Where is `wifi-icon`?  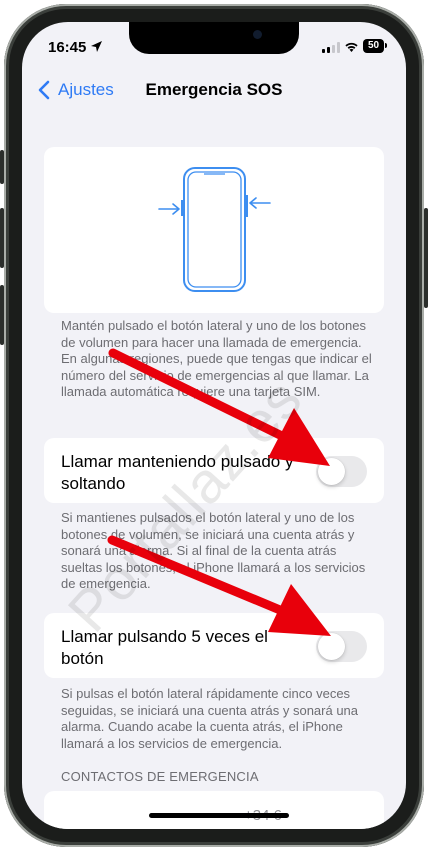
wifi-icon is located at coordinates (351, 47).